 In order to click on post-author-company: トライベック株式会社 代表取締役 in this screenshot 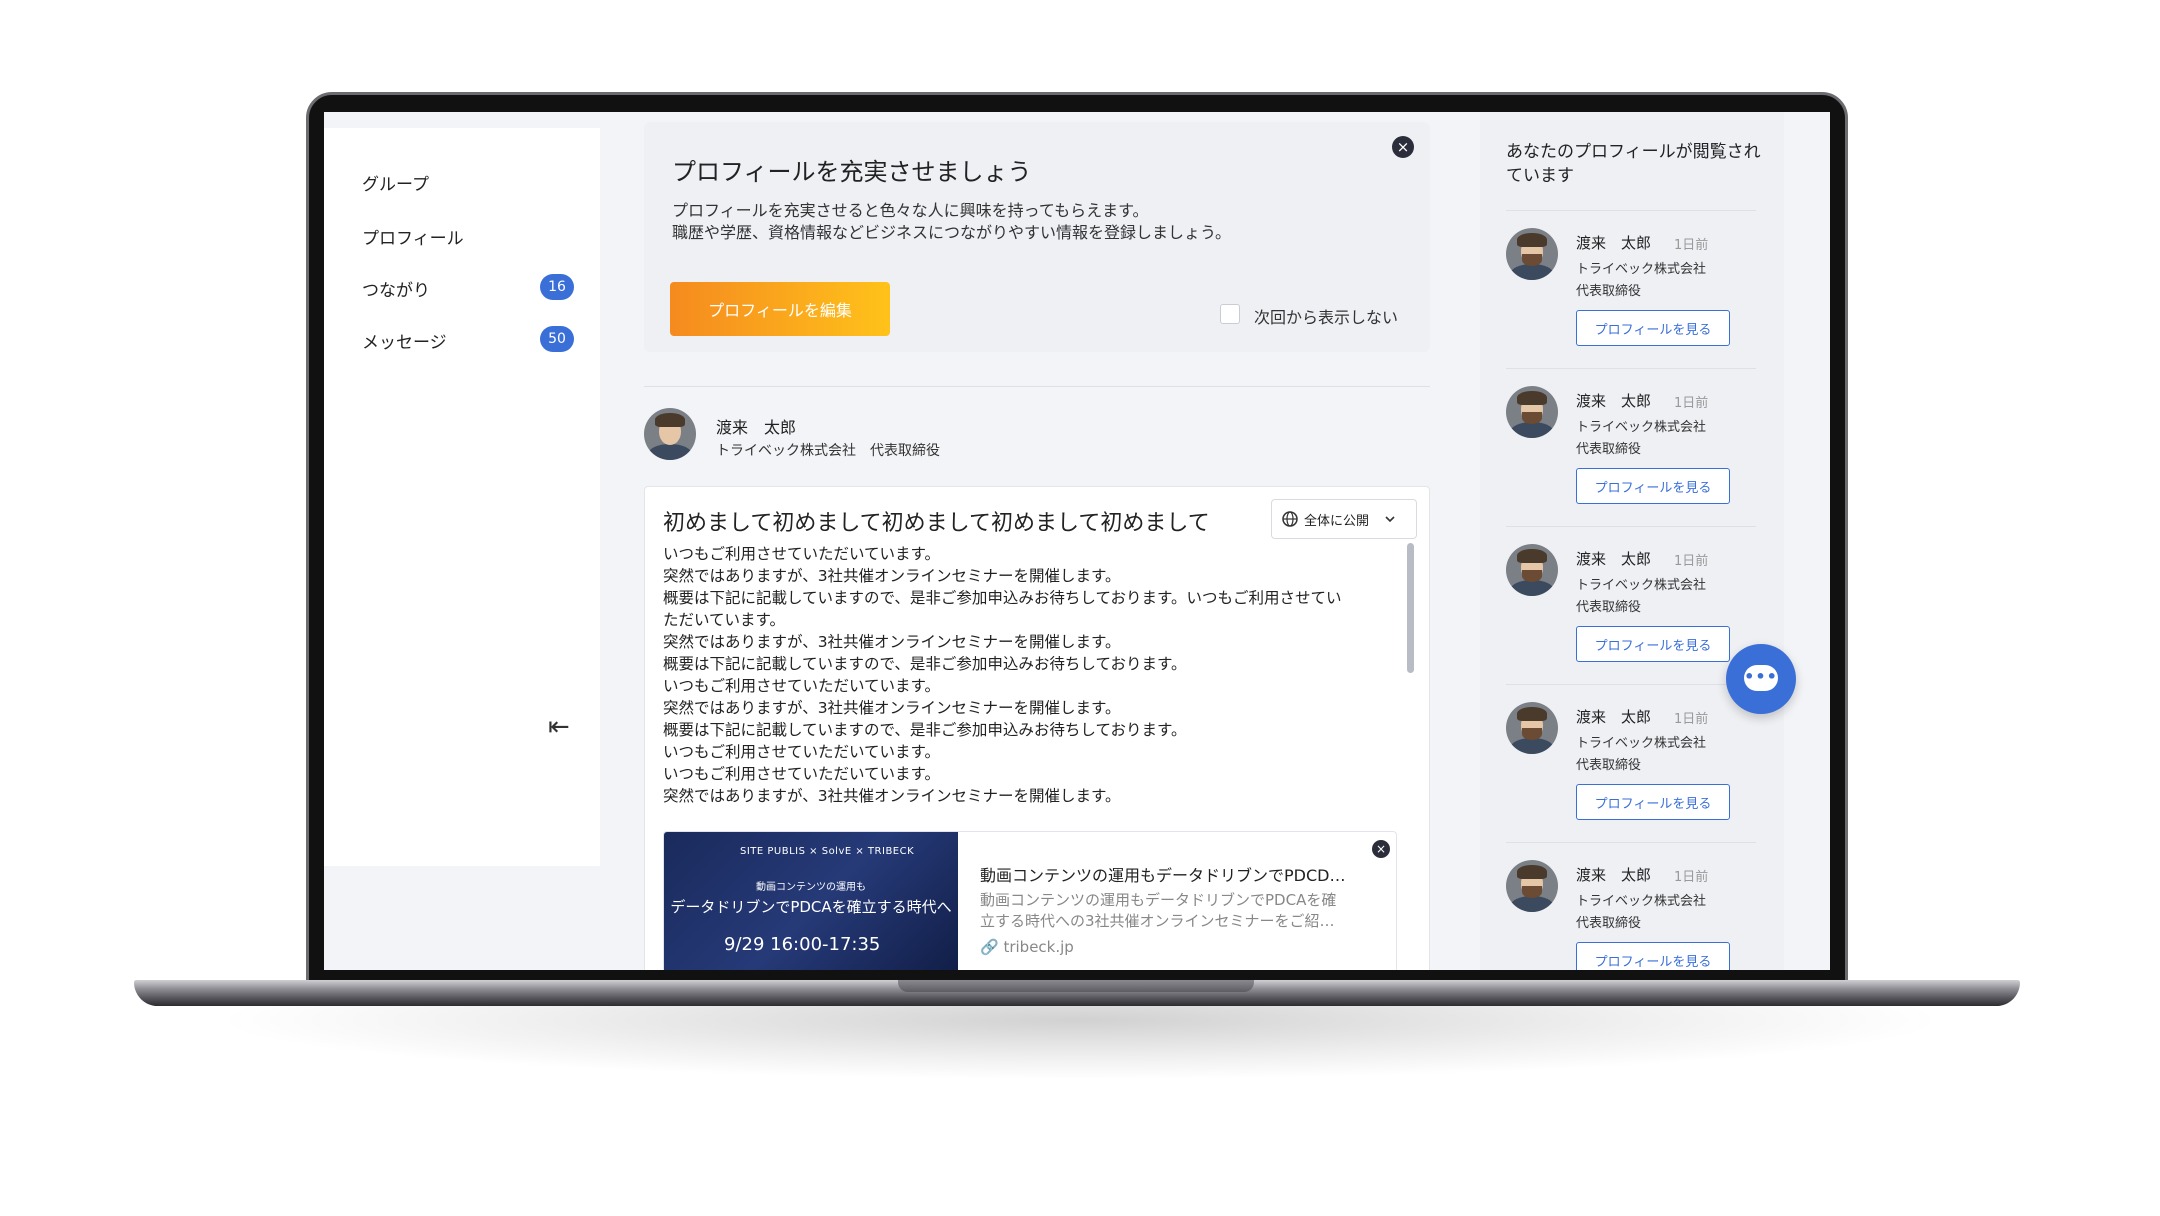, I will do `click(828, 451)`.